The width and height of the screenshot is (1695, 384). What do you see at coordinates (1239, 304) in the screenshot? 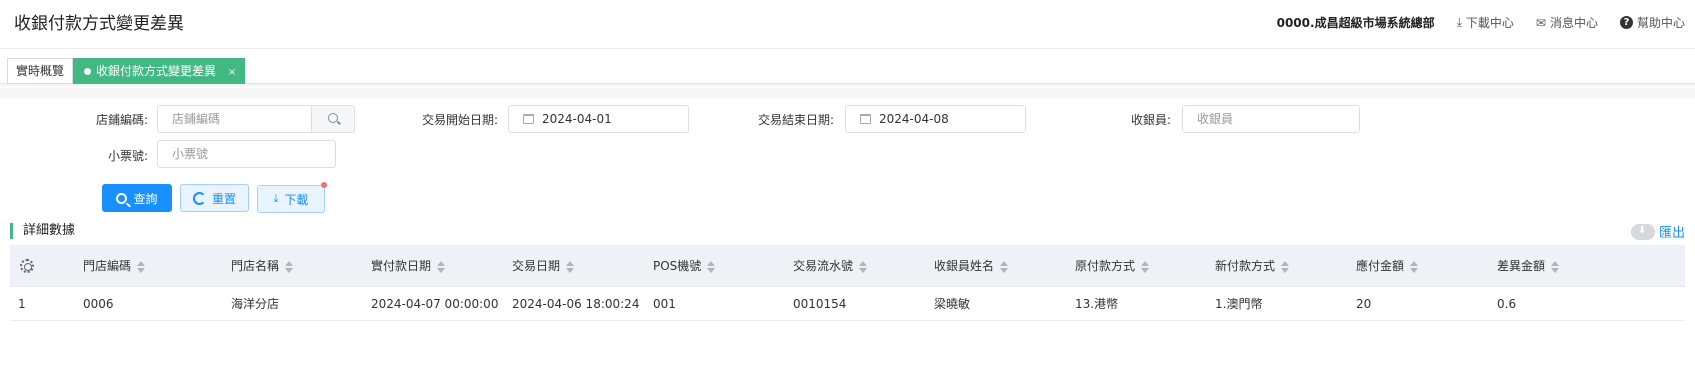
I see `table-cell: 1.澳門幣` at bounding box center [1239, 304].